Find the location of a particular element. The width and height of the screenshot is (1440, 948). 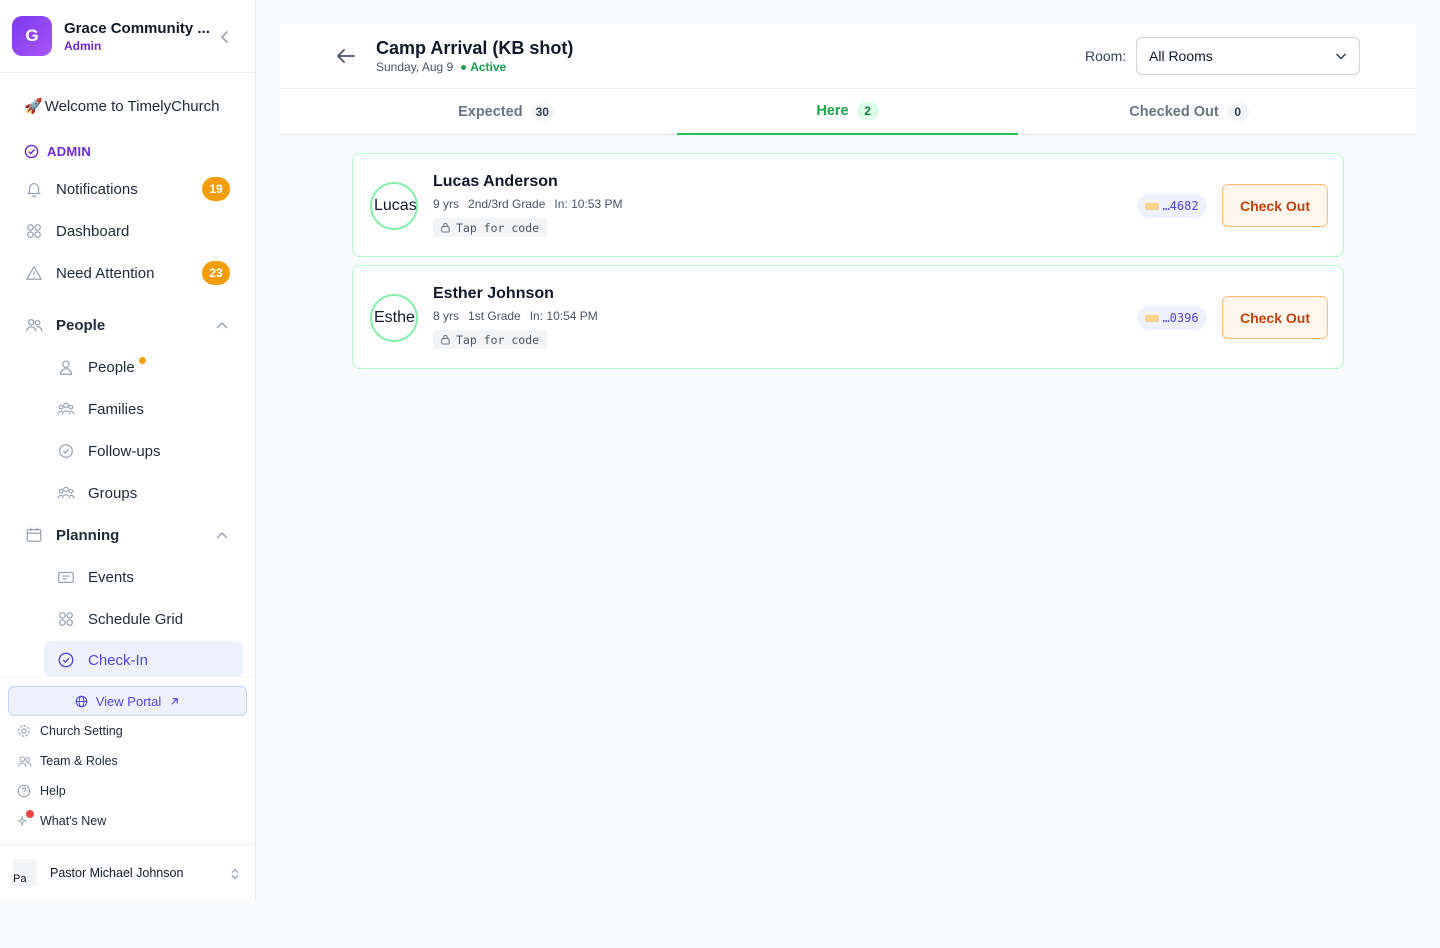

team-roles-link: Team & Roles is located at coordinates (126, 761).